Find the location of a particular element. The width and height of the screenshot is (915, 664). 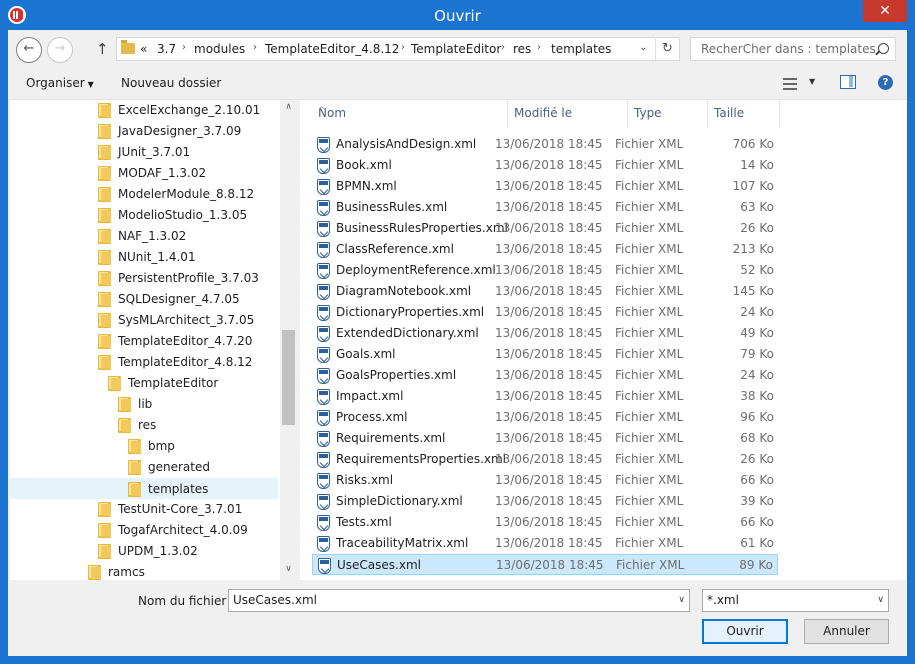

new-folder-button: Nouveau dossier is located at coordinates (171, 83).